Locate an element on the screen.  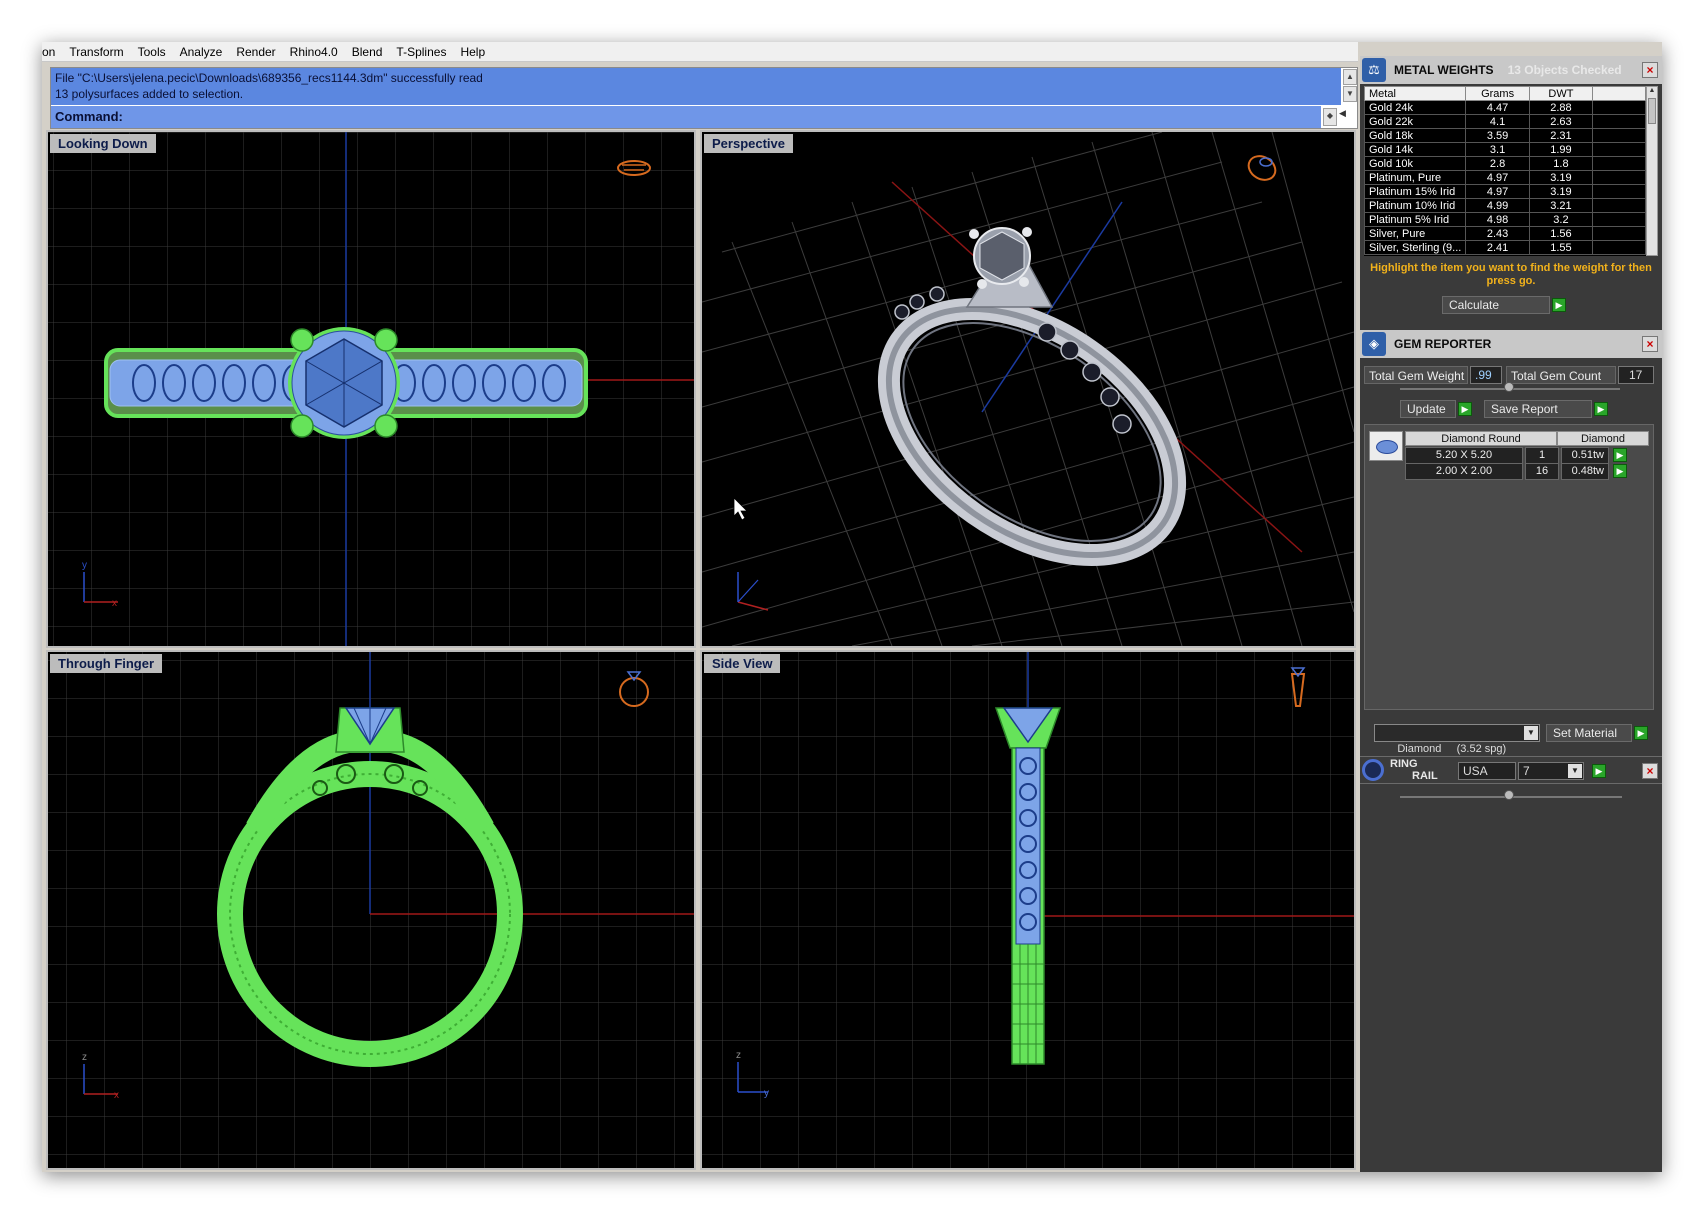
command-label: Command: is located at coordinates (89, 116).